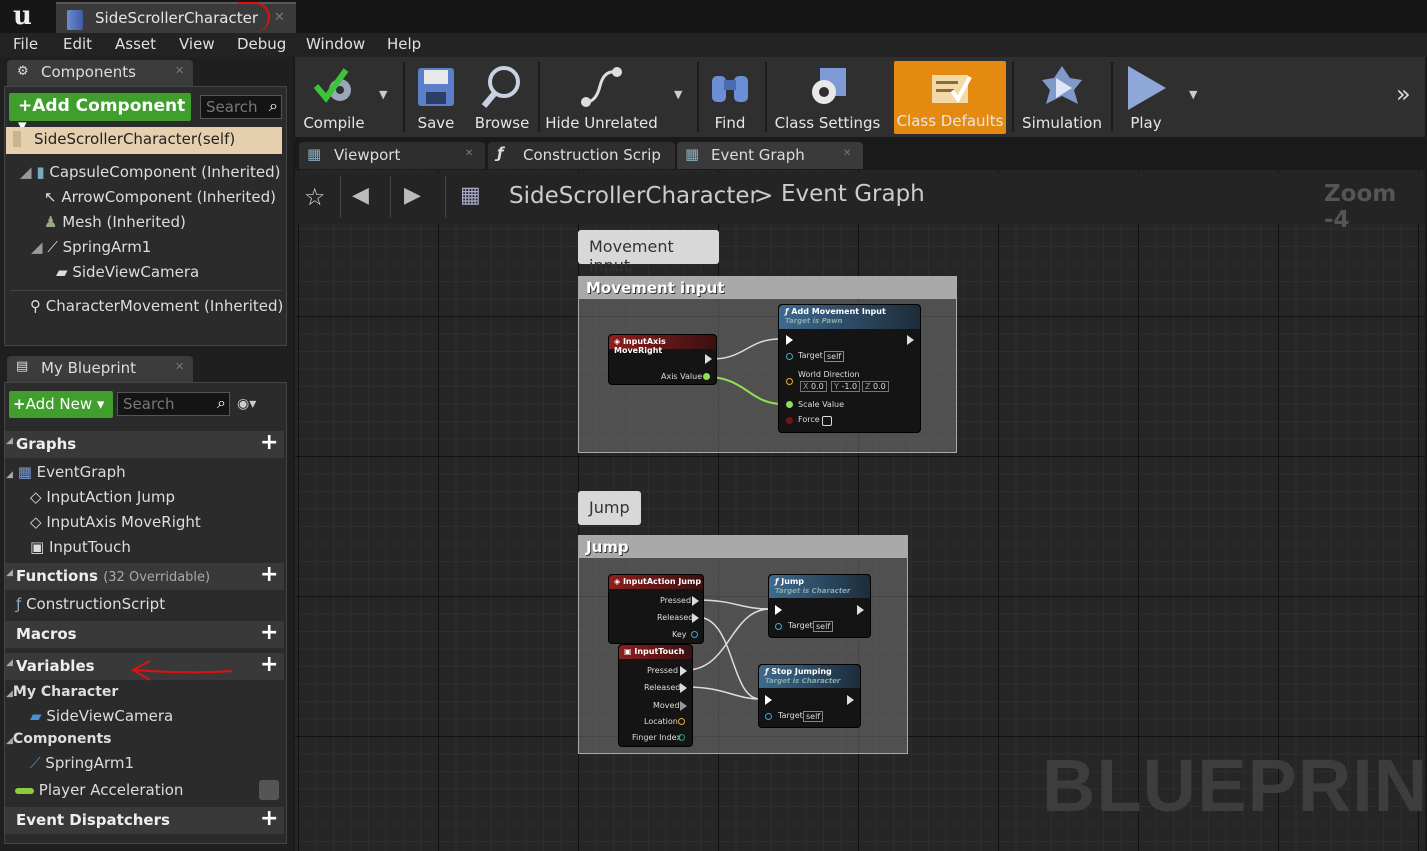  I want to click on pin-label: World Direction, so click(829, 374).